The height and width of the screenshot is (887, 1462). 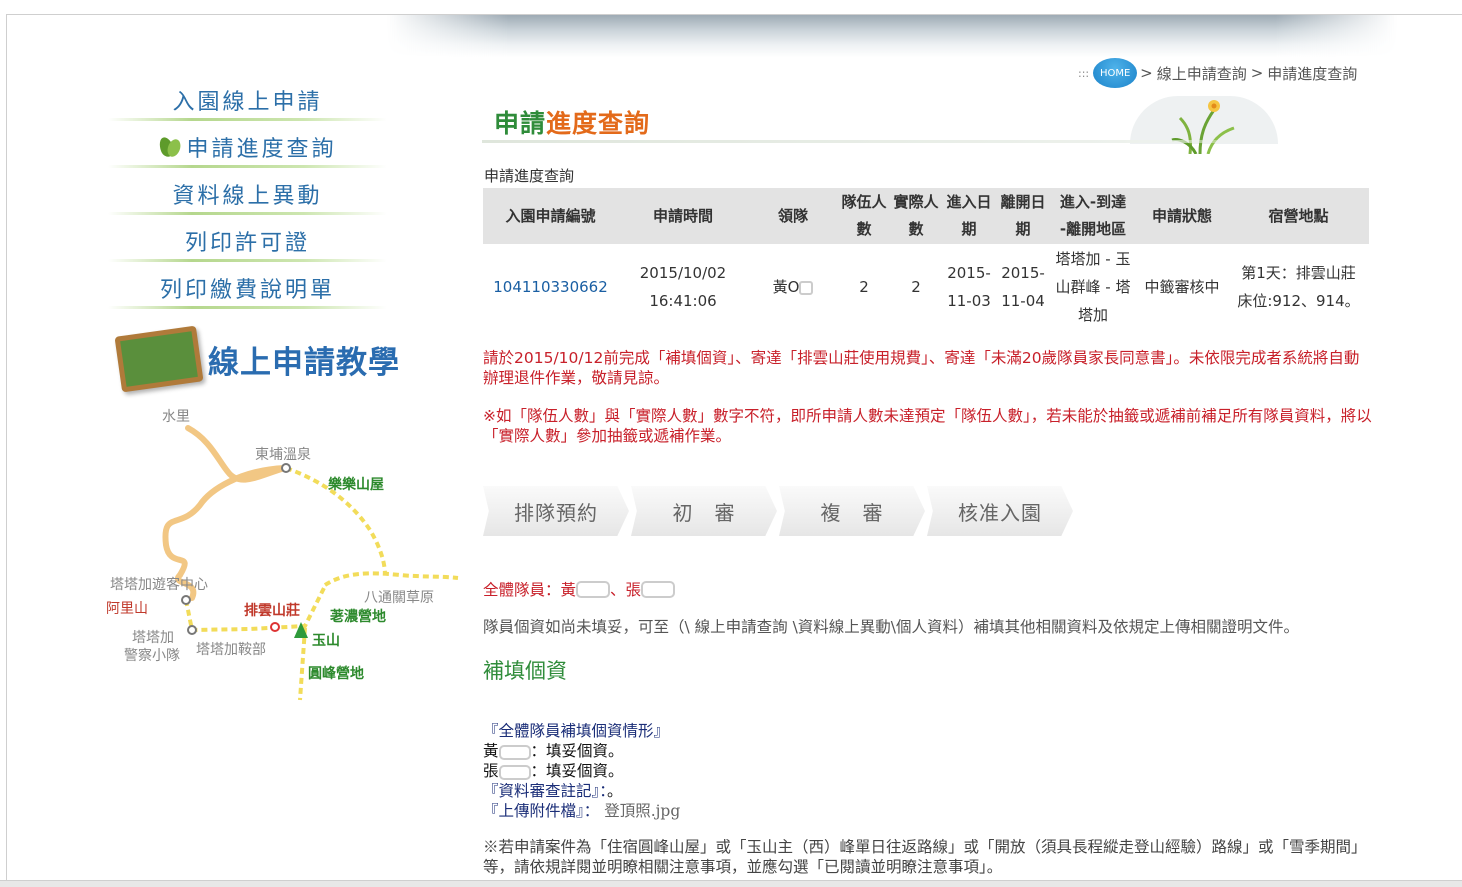 I want to click on step-second-review: 複 審, so click(x=852, y=511).